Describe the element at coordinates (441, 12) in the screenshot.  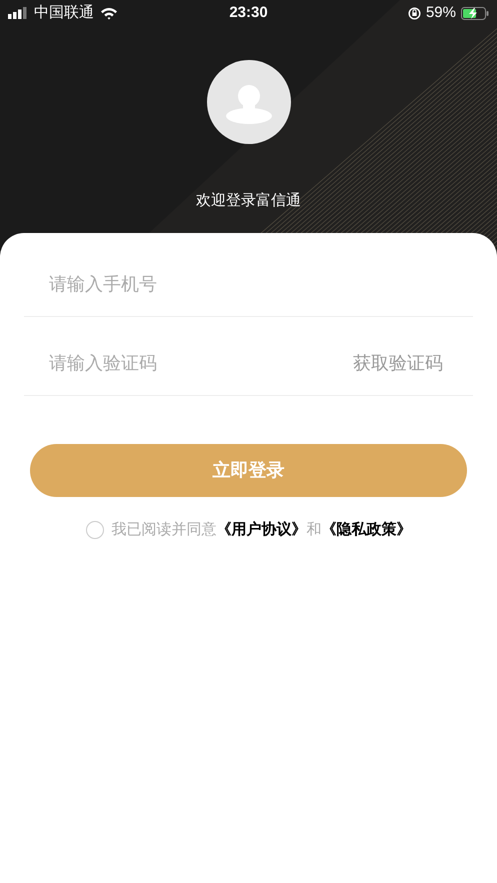
I see `battery-percent: 59%` at that location.